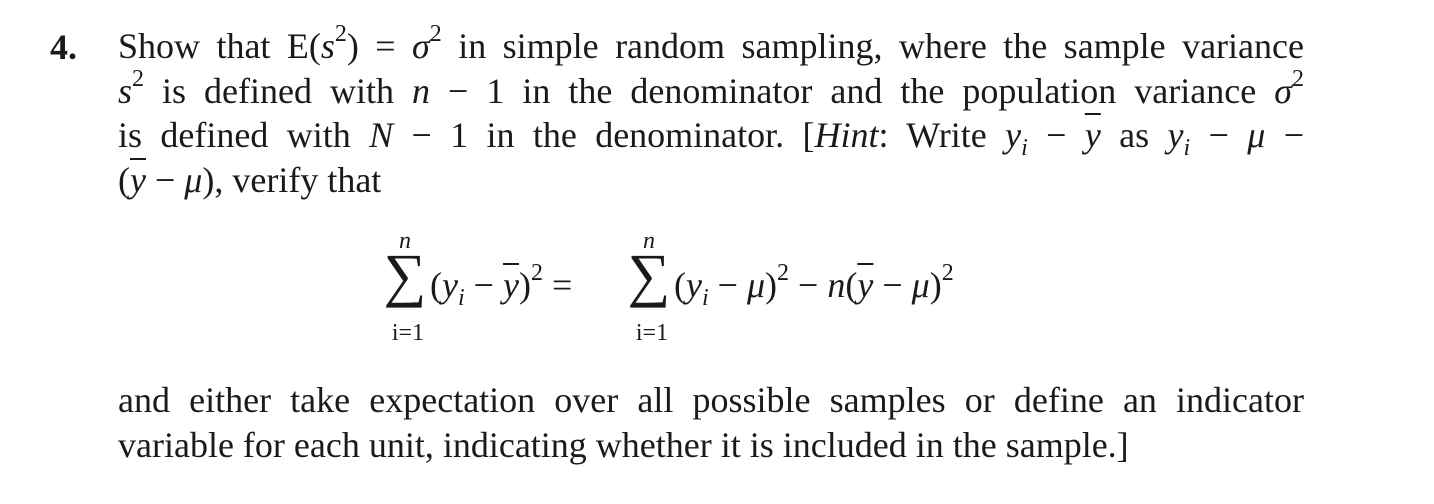 Image resolution: width=1434 pixels, height=504 pixels. Describe the element at coordinates (942, 135) in the screenshot. I see `text: : Write` at that location.